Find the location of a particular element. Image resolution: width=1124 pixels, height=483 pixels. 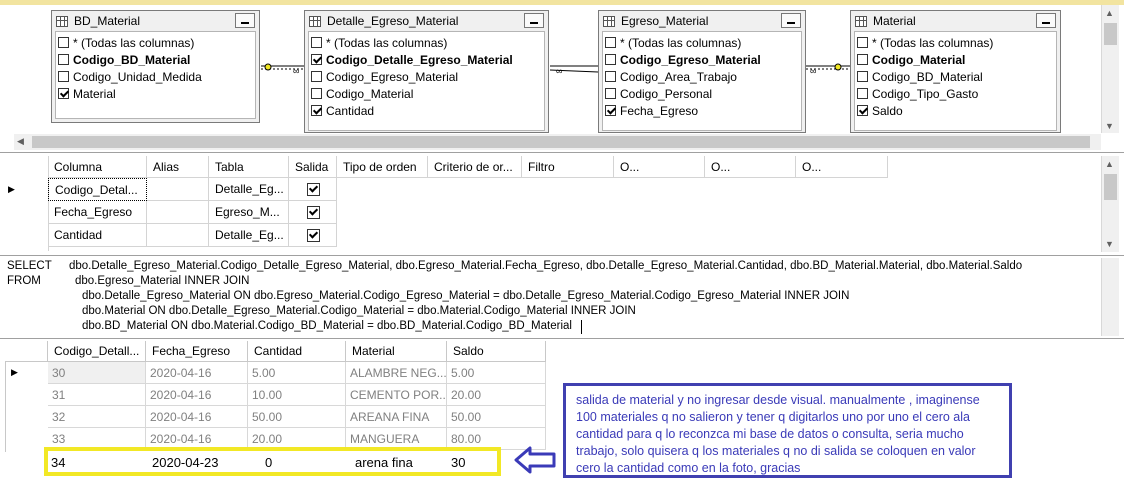

column-item: Codigo_Detalle_Egreso_Material is located at coordinates (426, 59).